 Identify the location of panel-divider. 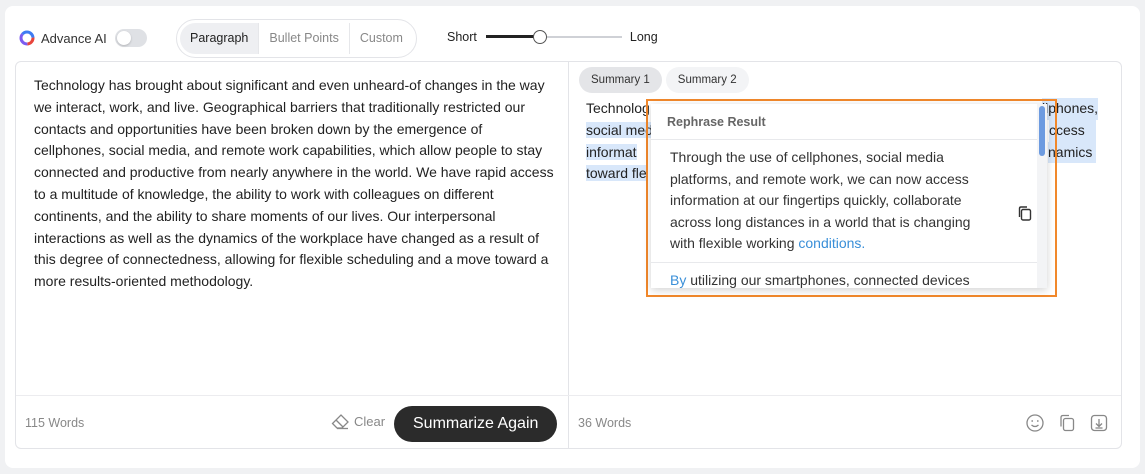
(568, 255).